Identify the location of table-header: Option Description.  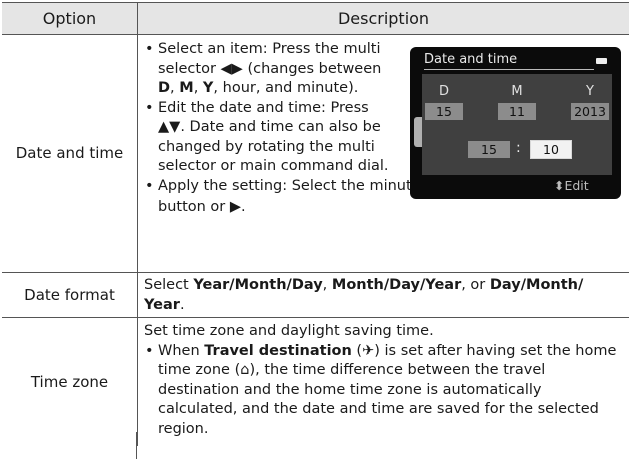
(315, 18).